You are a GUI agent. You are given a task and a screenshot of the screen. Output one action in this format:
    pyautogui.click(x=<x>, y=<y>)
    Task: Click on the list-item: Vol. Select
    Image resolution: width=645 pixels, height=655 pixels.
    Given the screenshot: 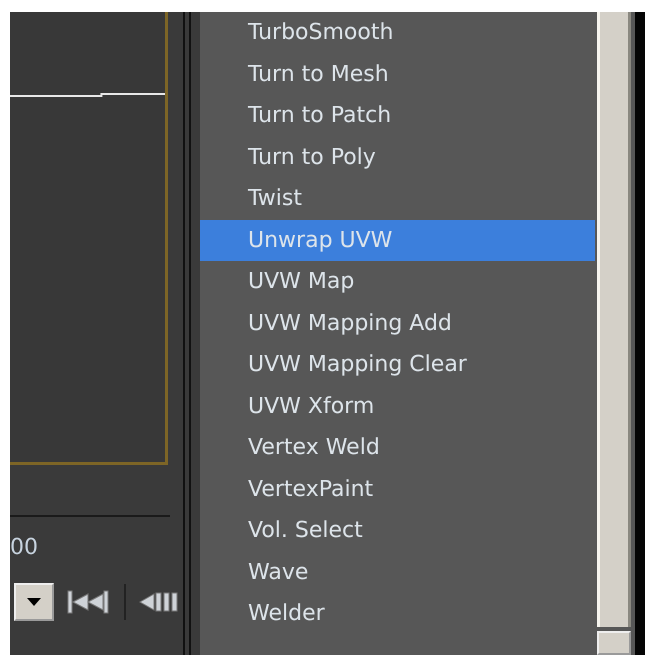 What is the action you would take?
    pyautogui.click(x=397, y=531)
    